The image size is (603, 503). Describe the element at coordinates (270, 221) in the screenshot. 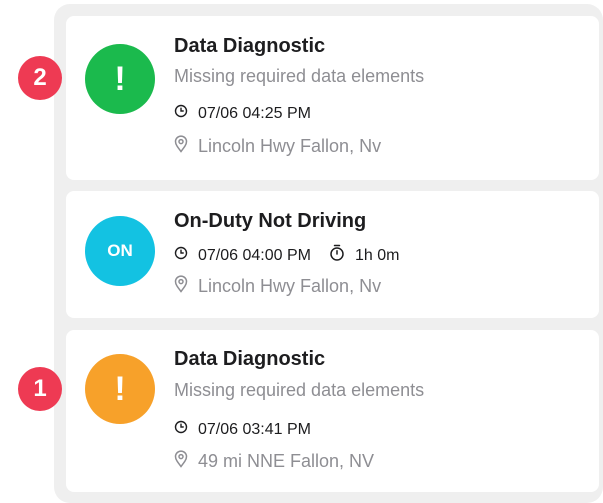

I see `event-title: On-Duty Not Driving` at that location.